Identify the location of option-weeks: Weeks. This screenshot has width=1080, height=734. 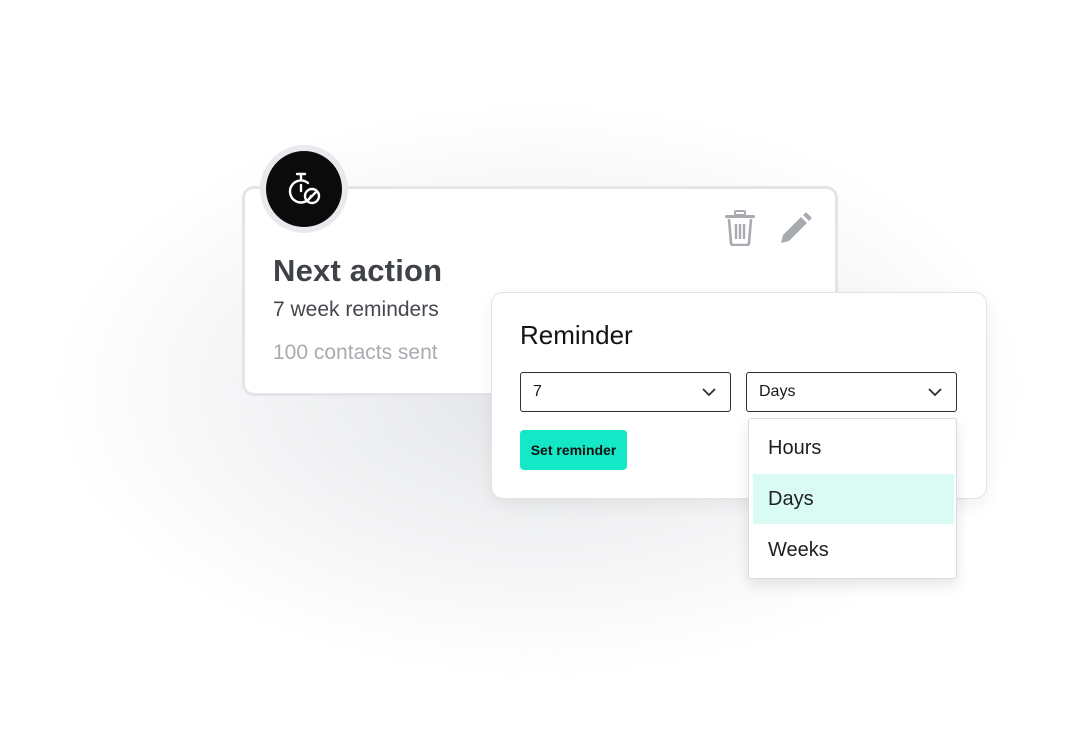
(853, 550).